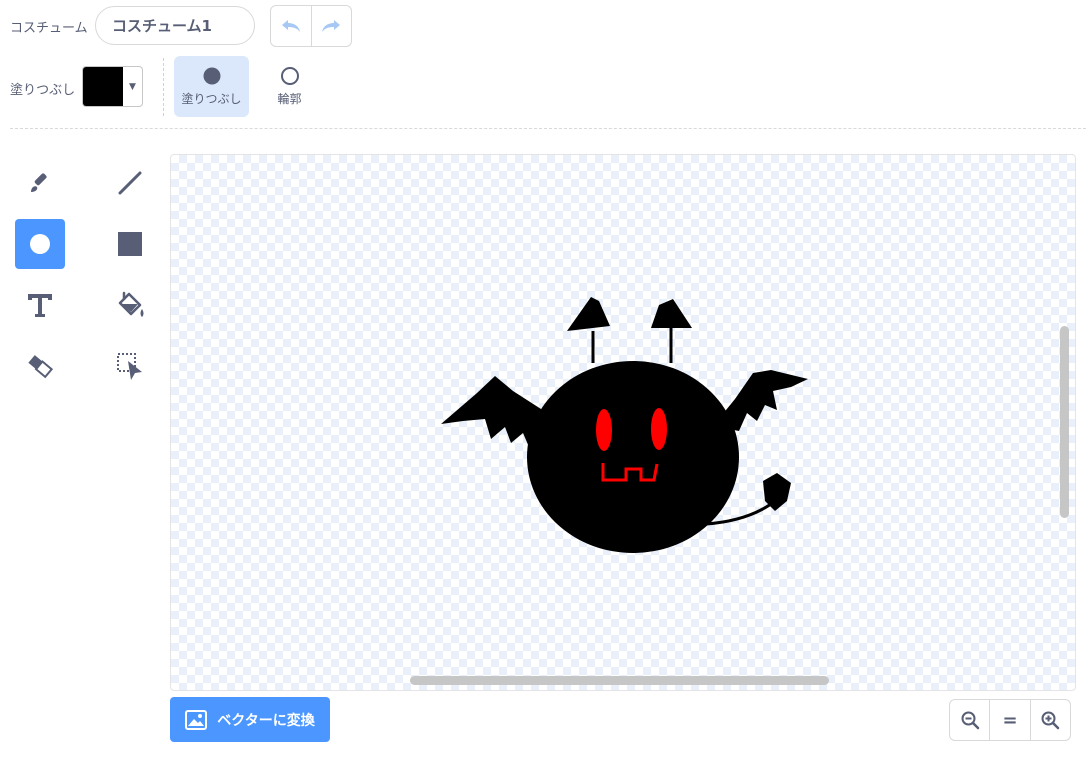 The image size is (1092, 757). I want to click on undo-icon, so click(290, 26).